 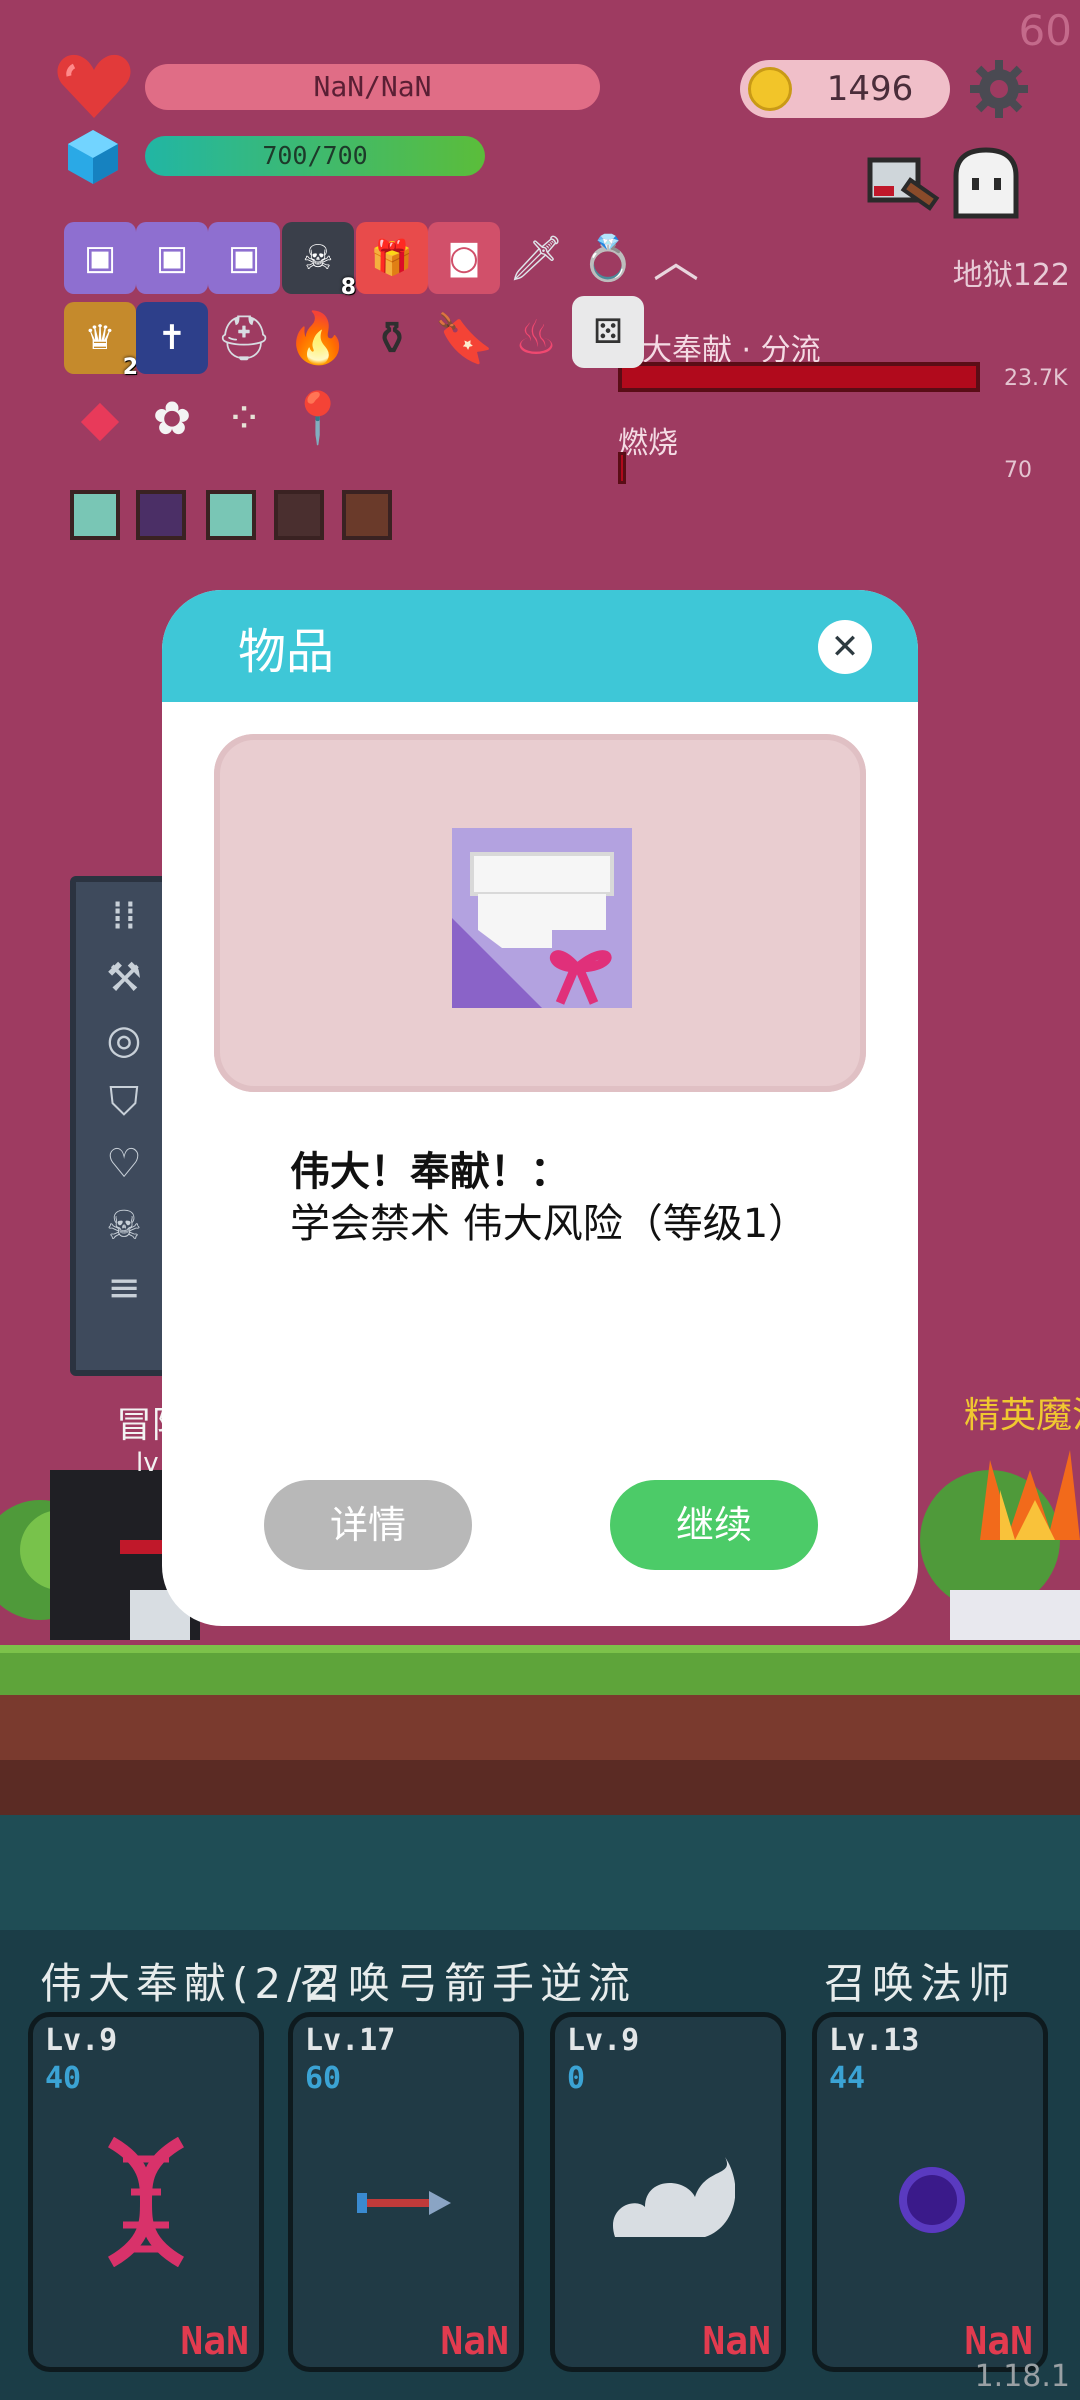 I want to click on relic-dark-idol-icon, so click(x=299, y=515).